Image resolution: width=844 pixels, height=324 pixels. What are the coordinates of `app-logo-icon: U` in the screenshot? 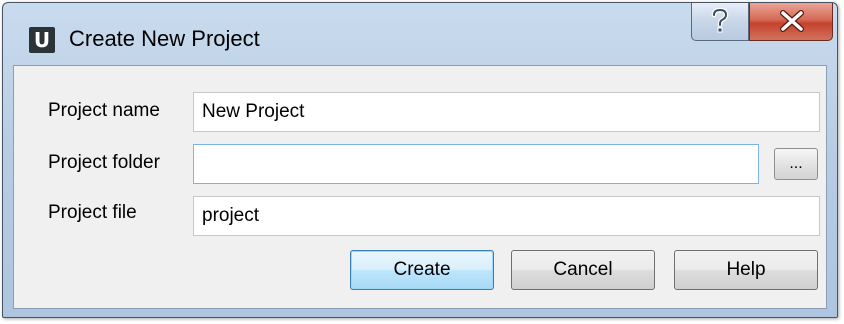 It's located at (42, 40).